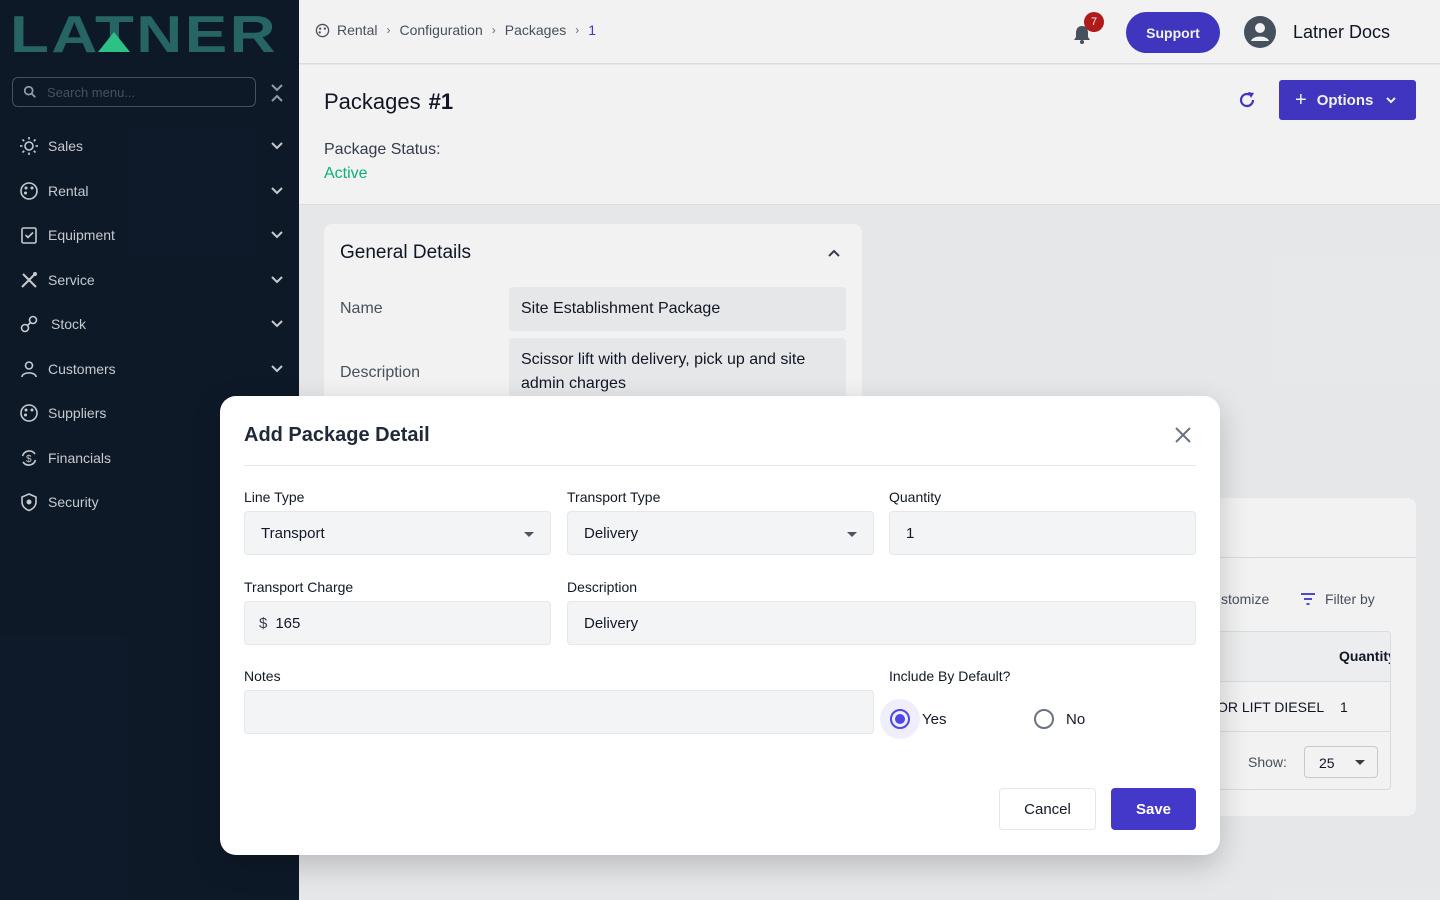 Image resolution: width=1440 pixels, height=900 pixels. Describe the element at coordinates (1153, 809) in the screenshot. I see `save-button: Save` at that location.